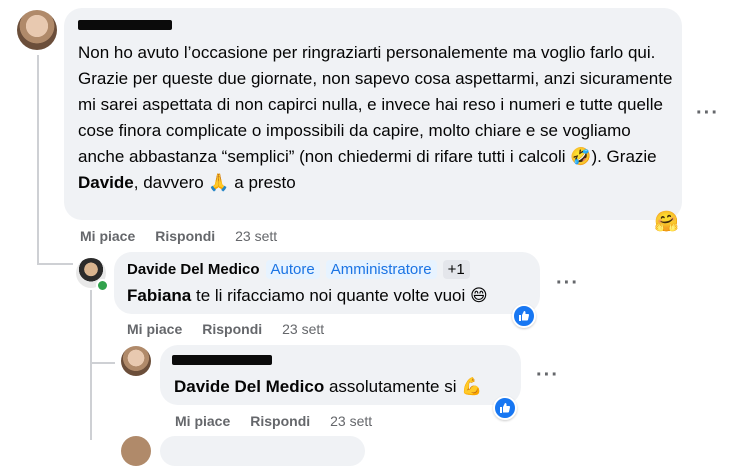  I want to click on admin-badge: Amministratore, so click(381, 269).